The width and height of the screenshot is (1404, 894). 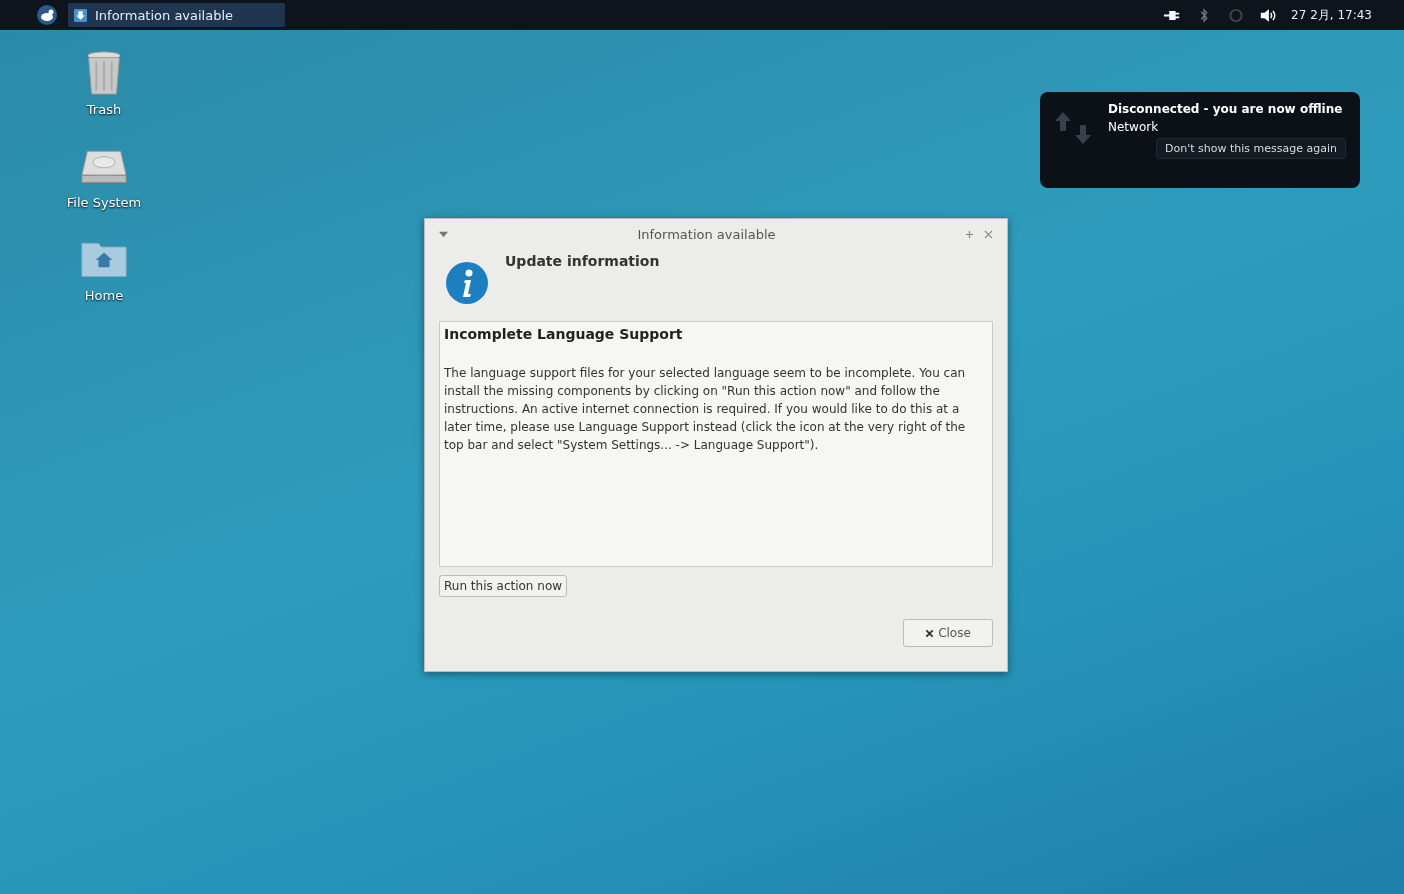 I want to click on notification-title: Disconnected - you are now offline, so click(x=1225, y=109).